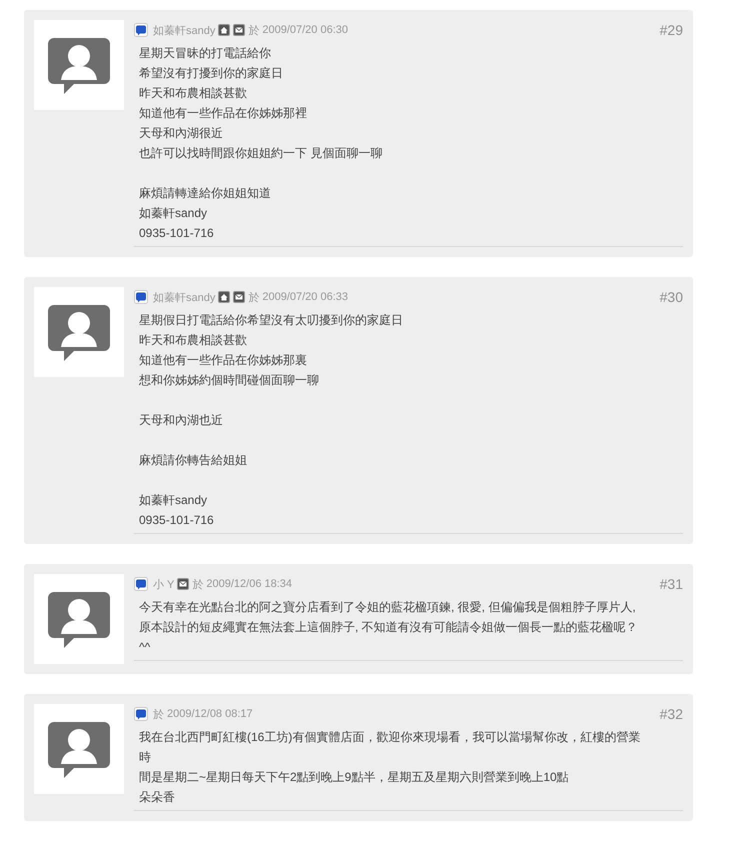 This screenshot has width=733, height=843. Describe the element at coordinates (157, 797) in the screenshot. I see `comment-line: 朵朵香` at that location.